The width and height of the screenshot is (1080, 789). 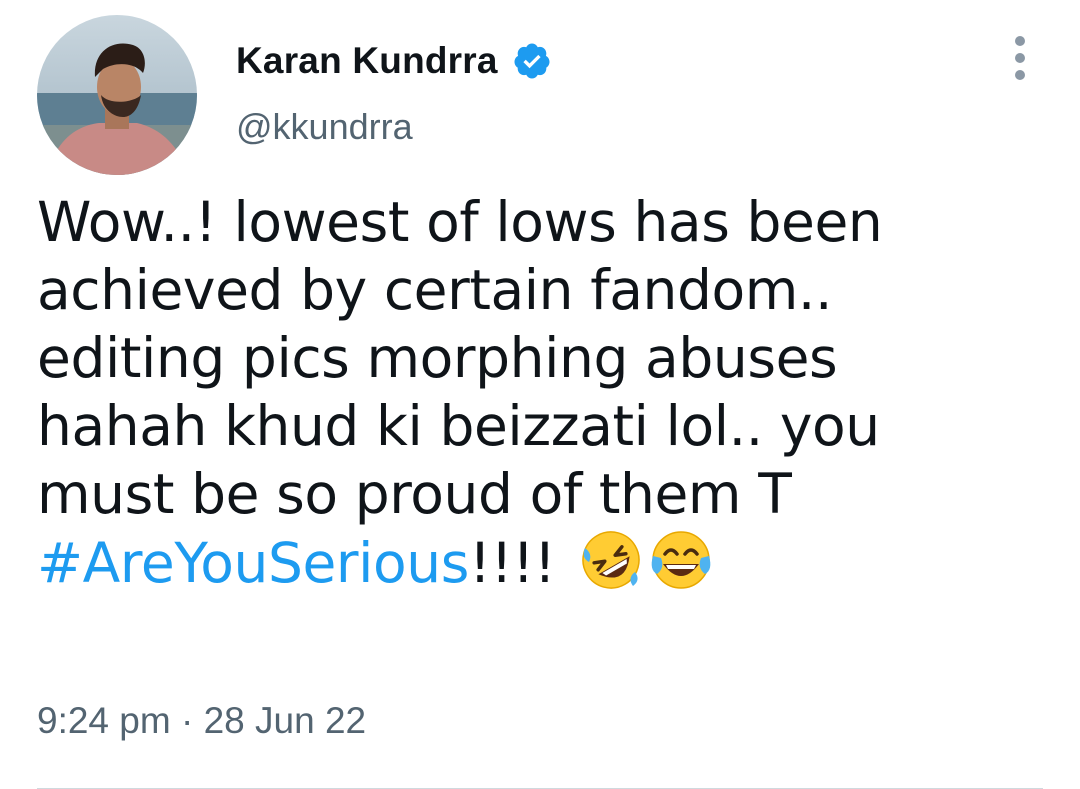 What do you see at coordinates (437, 358) in the screenshot?
I see `tweet-text-line: editing pics morphing abuses` at bounding box center [437, 358].